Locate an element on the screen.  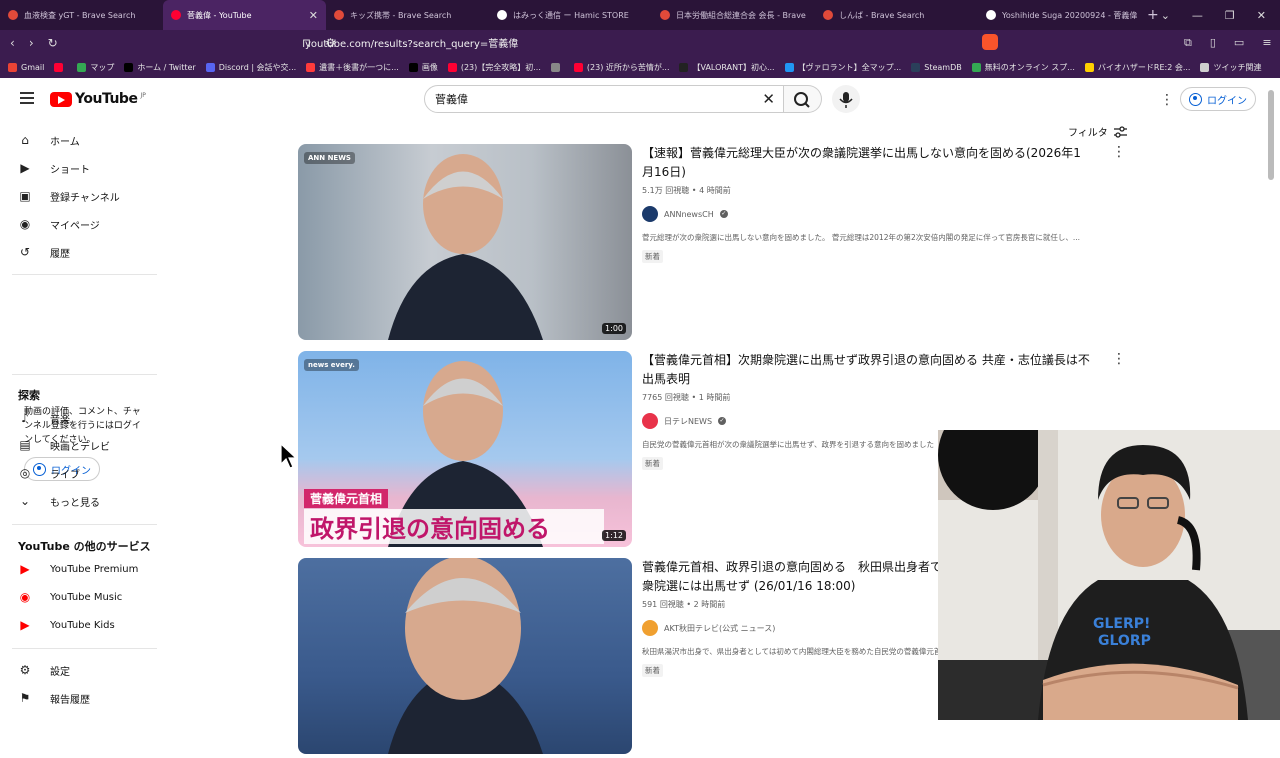
sidebar-icon: ▯ is located at coordinates (1213, 43).